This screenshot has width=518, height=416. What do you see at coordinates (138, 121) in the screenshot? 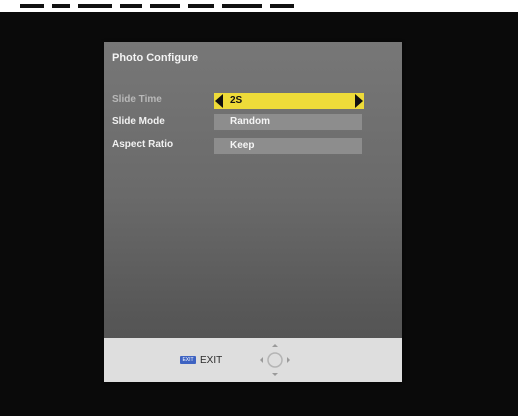
I see `slide-mode-label: Slide Mode` at bounding box center [138, 121].